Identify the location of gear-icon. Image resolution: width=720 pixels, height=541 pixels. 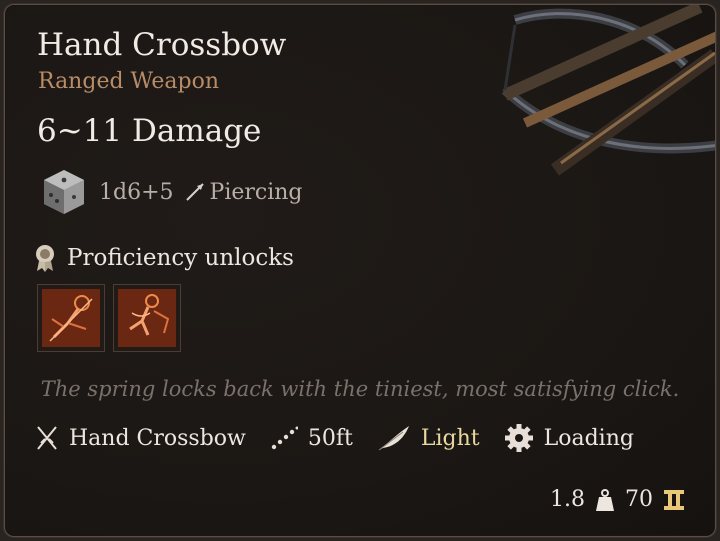
(518, 438).